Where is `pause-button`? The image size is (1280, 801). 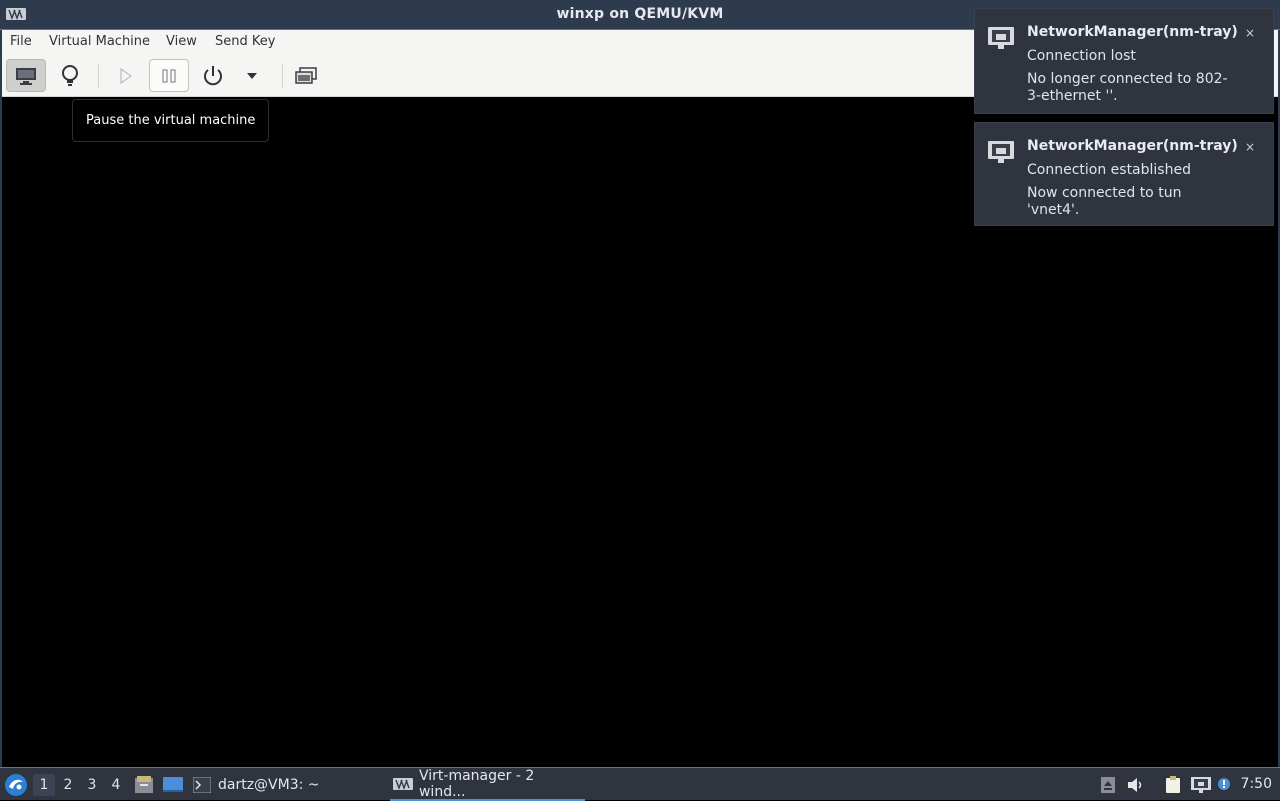 pause-button is located at coordinates (169, 75).